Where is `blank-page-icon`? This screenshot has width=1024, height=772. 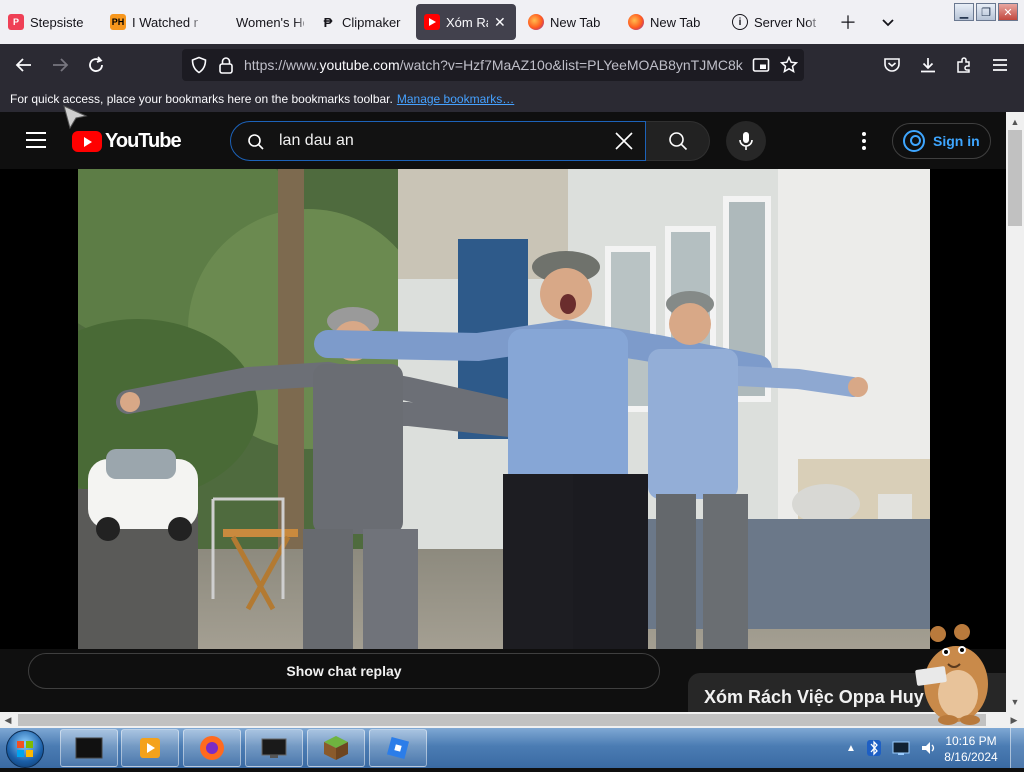 blank-page-icon is located at coordinates (222, 22).